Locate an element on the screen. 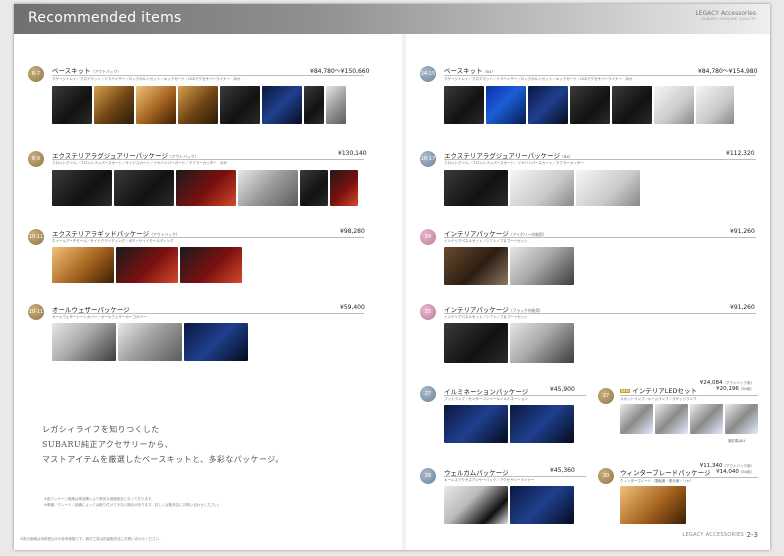 The height and width of the screenshot is (556, 784). item-description: キーレスアクセスアンサーバック／アクセサリーライナー is located at coordinates (489, 480).